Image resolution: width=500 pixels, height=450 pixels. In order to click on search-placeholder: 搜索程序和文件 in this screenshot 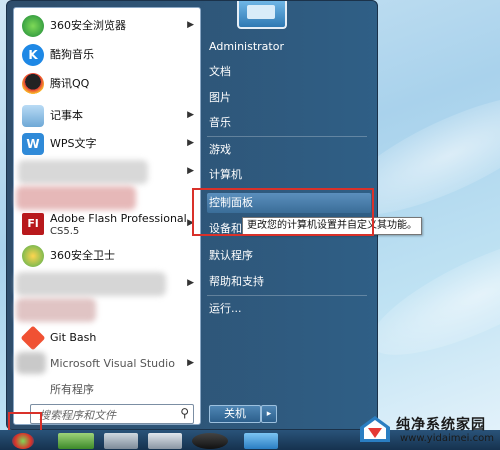, I will do `click(77, 415)`.